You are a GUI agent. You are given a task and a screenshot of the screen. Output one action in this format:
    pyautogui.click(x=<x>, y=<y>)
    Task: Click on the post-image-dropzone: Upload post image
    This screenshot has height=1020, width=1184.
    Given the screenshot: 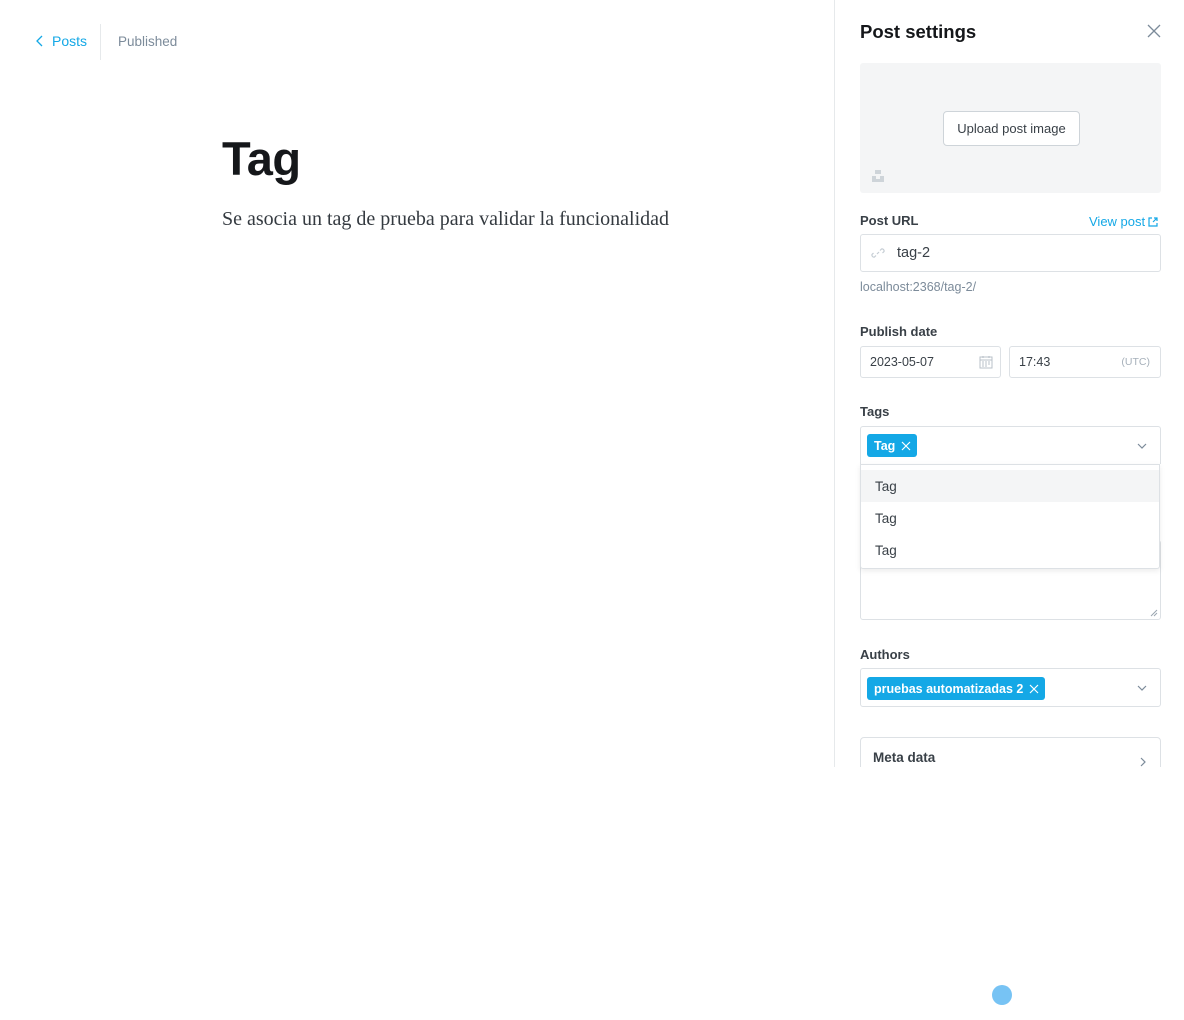 What is the action you would take?
    pyautogui.click(x=1010, y=128)
    